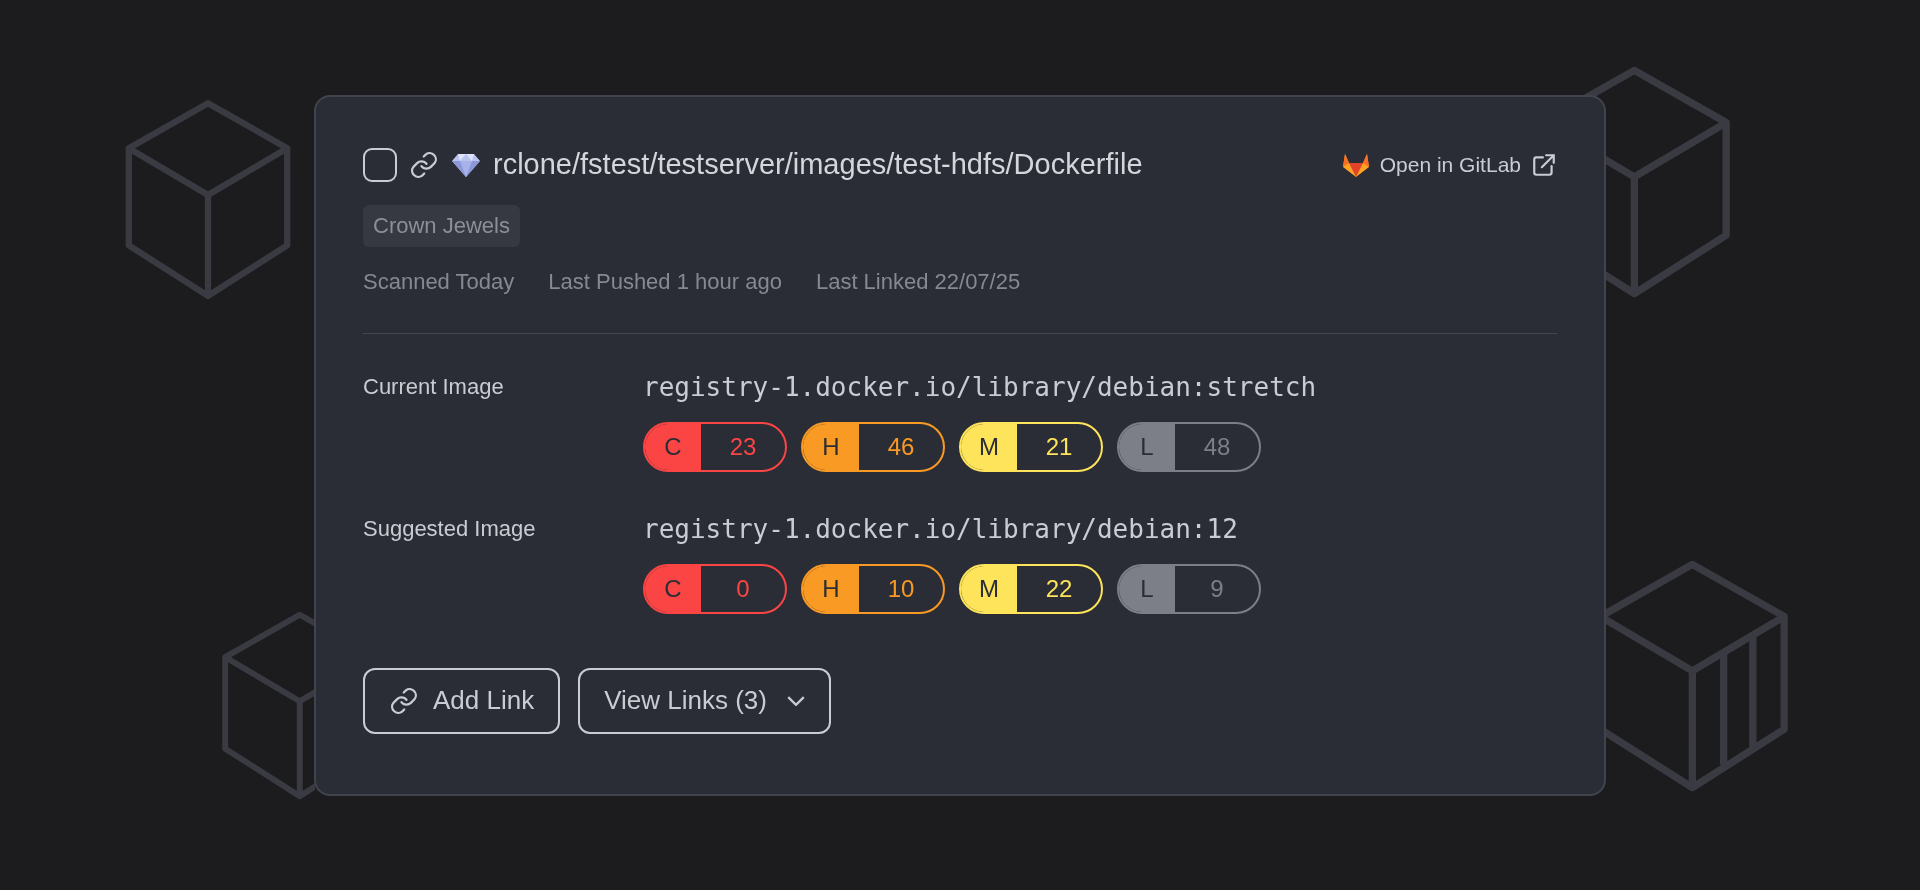  I want to click on severity-count-pill: H 10, so click(873, 588).